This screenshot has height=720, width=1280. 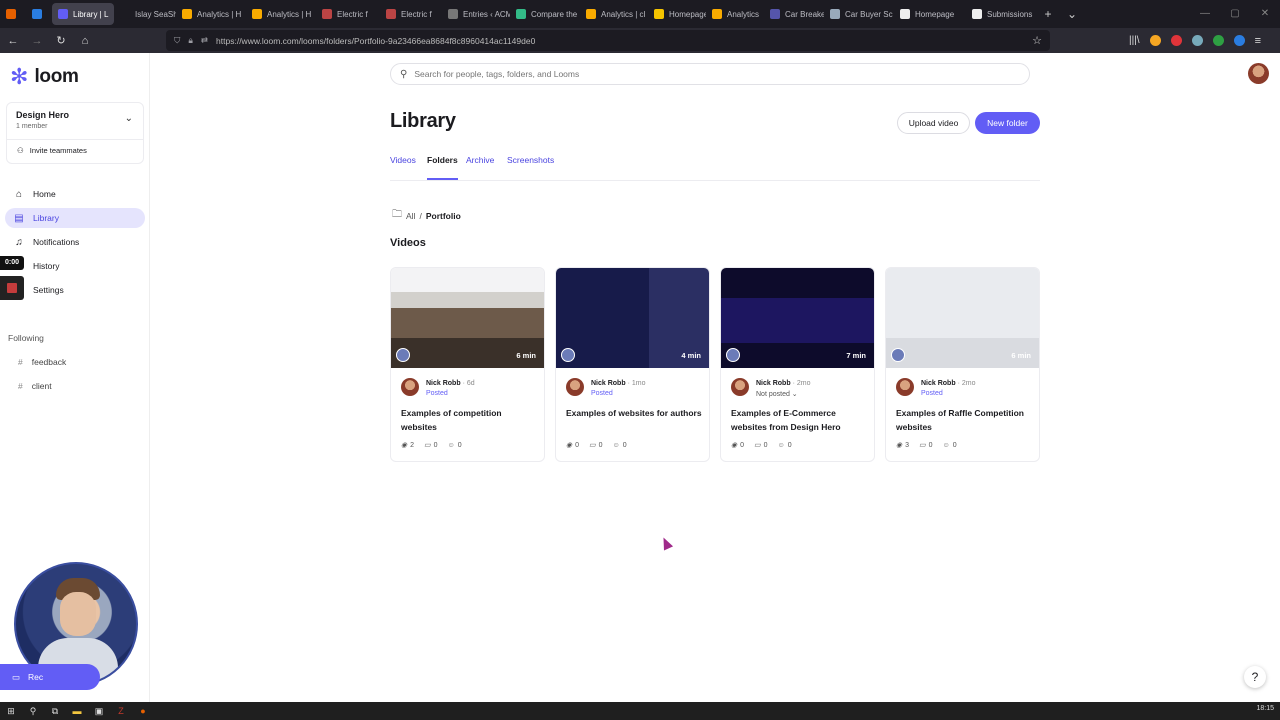 I want to click on tab-folders: Folders, so click(x=442, y=167).